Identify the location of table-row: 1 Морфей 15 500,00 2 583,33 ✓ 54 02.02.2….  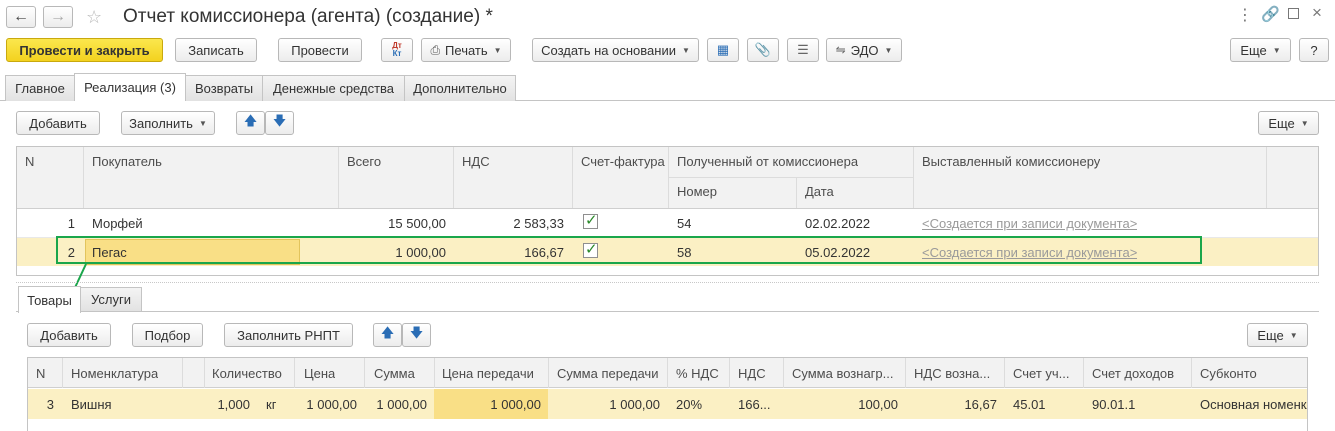
(667, 223).